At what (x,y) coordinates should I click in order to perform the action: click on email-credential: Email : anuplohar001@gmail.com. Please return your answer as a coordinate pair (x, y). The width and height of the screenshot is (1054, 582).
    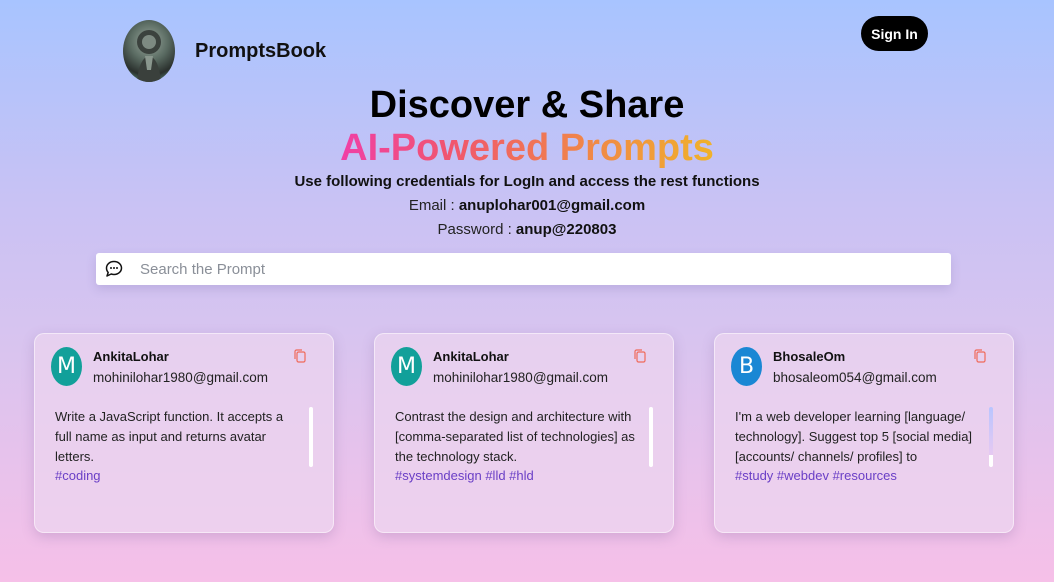
    Looking at the image, I should click on (527, 205).